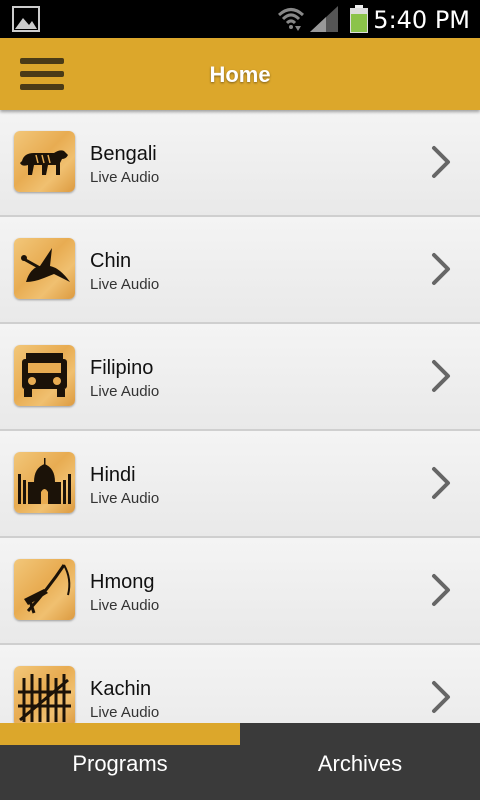  Describe the element at coordinates (324, 19) in the screenshot. I see `signal-icon` at that location.